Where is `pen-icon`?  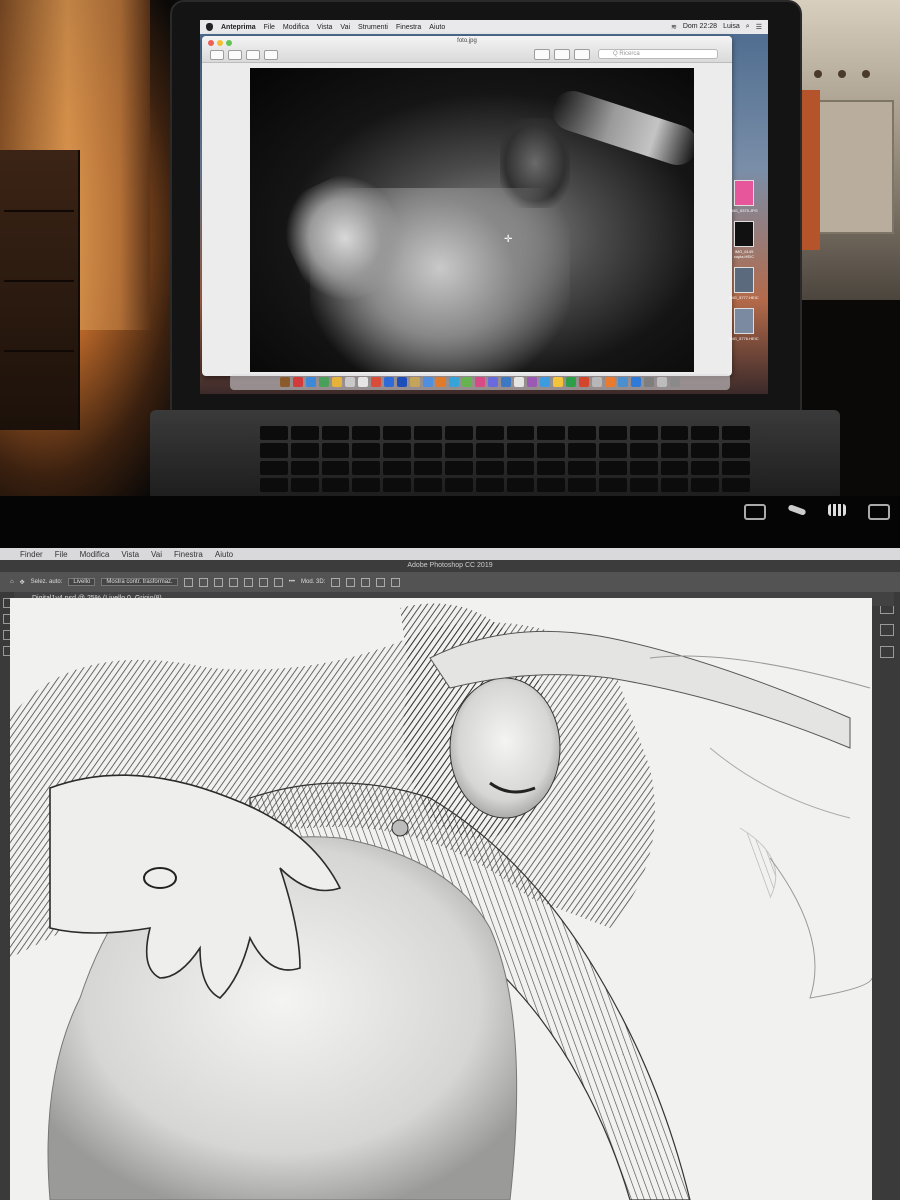 pen-icon is located at coordinates (797, 510).